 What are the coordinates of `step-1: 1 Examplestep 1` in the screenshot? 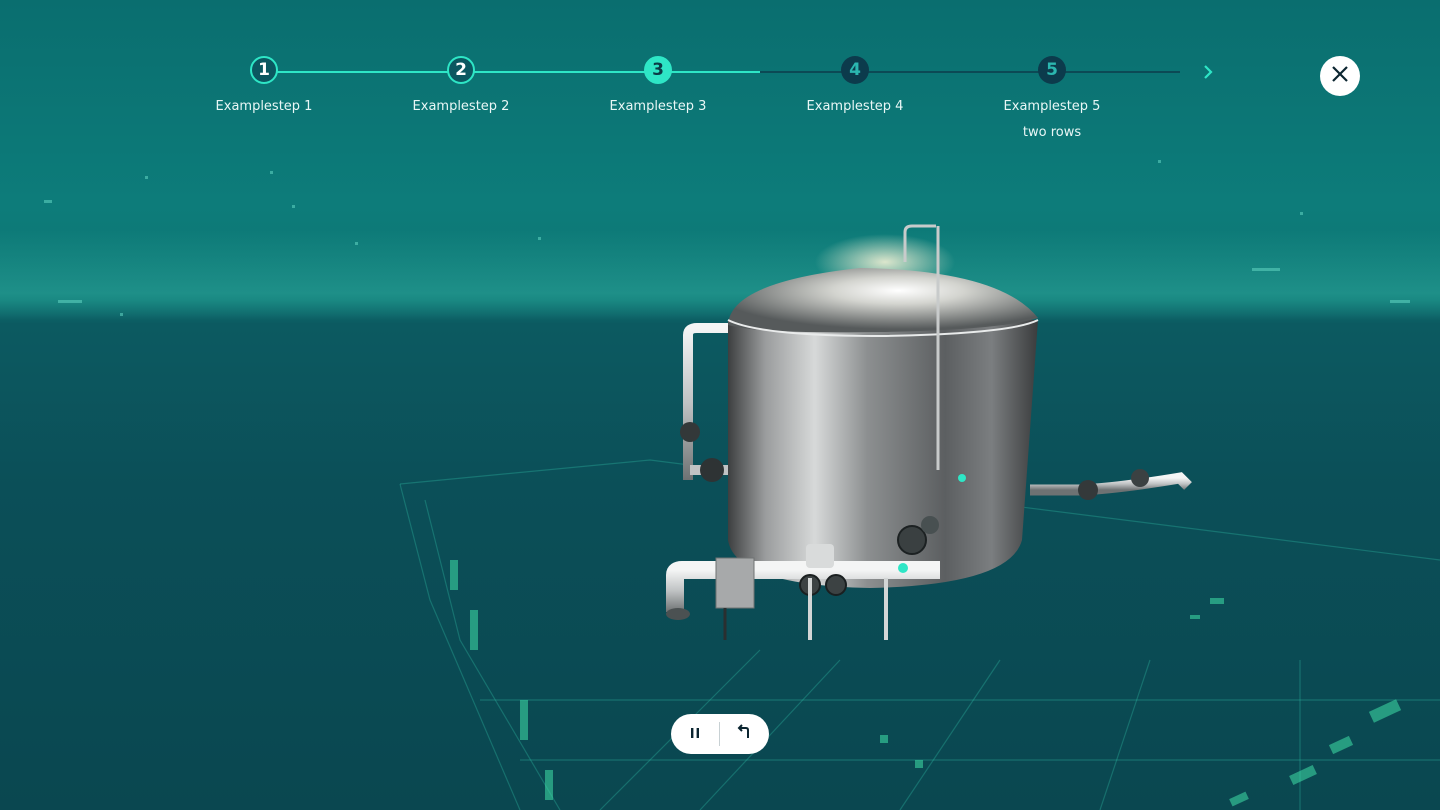 It's located at (264, 88).